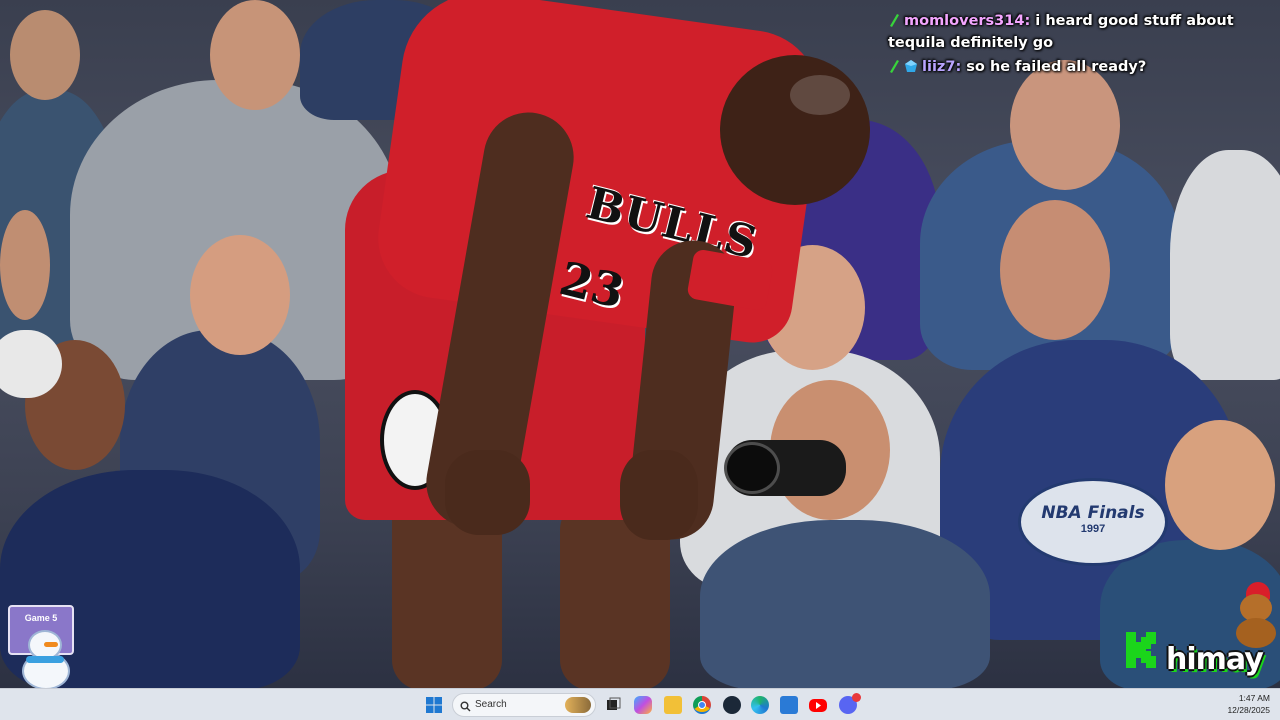 The width and height of the screenshot is (1280, 720). What do you see at coordinates (1215, 659) in the screenshot?
I see `streamer-name: himay` at bounding box center [1215, 659].